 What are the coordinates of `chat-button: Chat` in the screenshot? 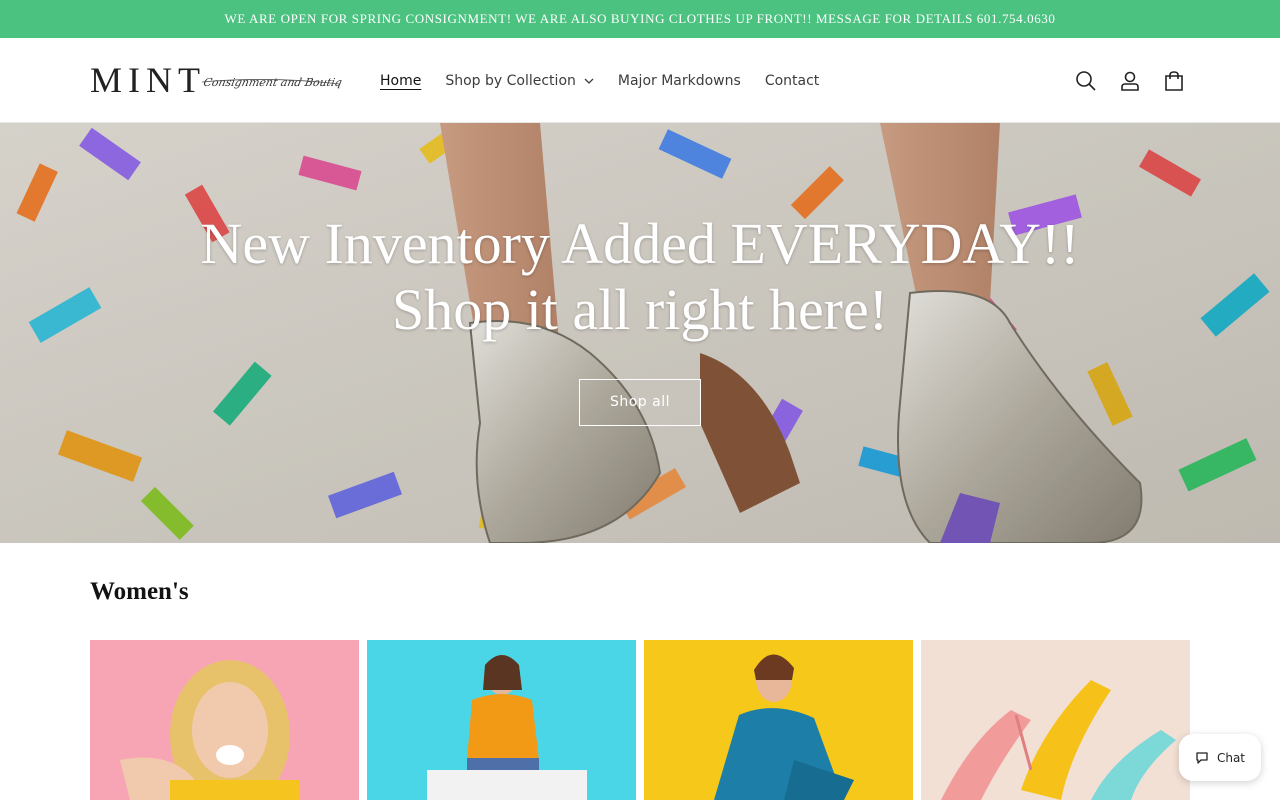 It's located at (1220, 757).